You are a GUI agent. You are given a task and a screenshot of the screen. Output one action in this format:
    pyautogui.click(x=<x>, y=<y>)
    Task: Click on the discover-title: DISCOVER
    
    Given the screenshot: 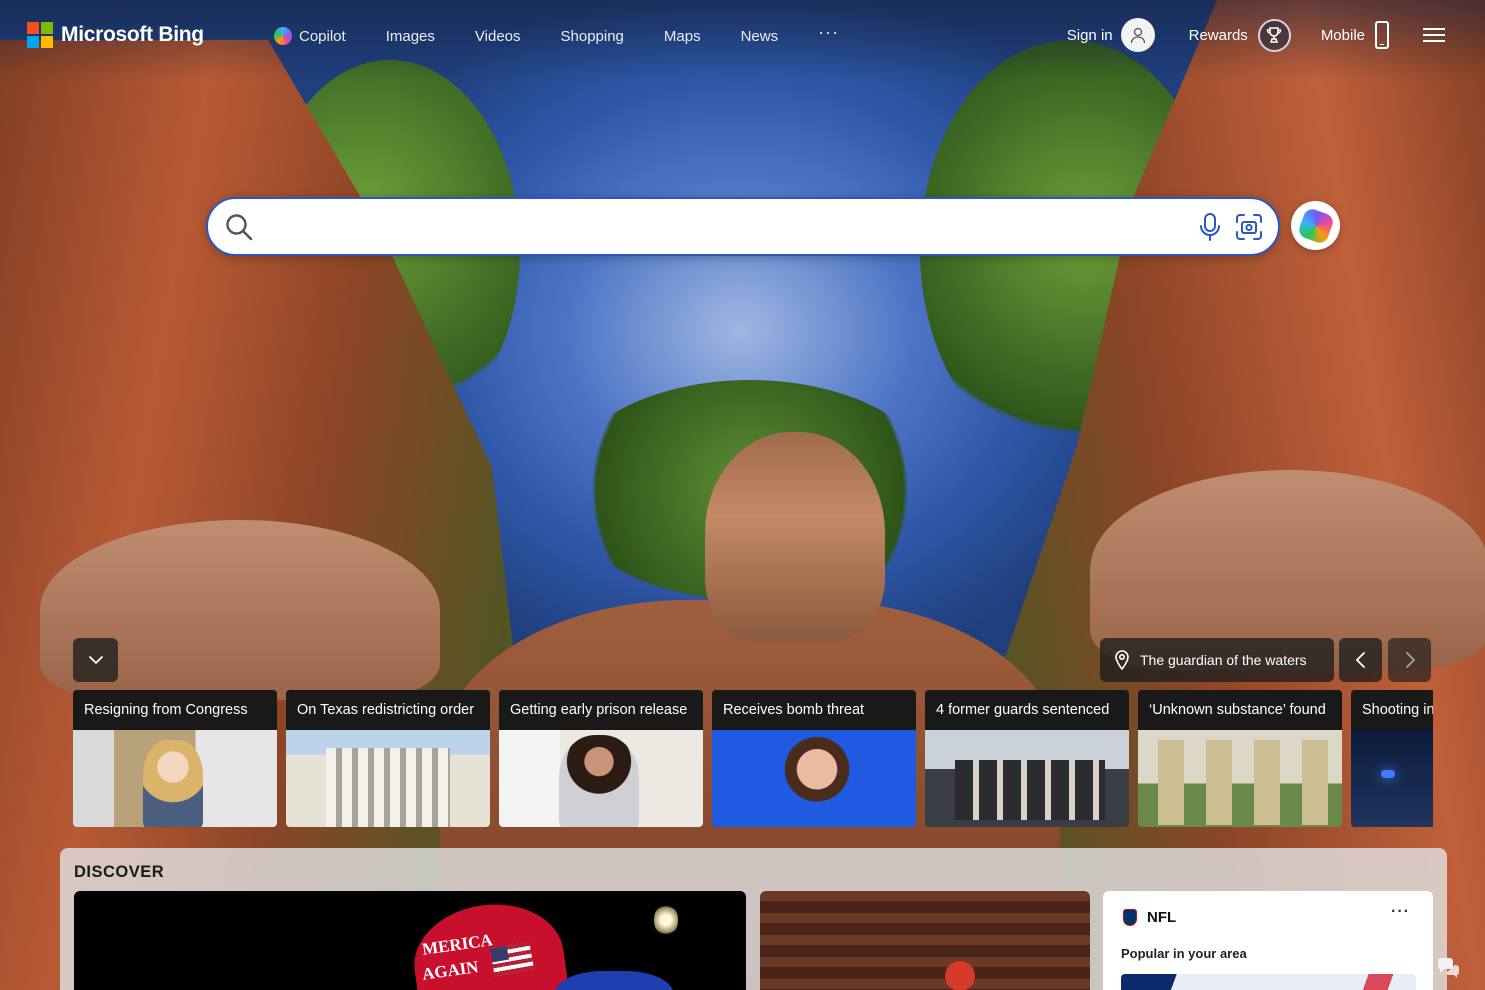 What is the action you would take?
    pyautogui.click(x=119, y=872)
    